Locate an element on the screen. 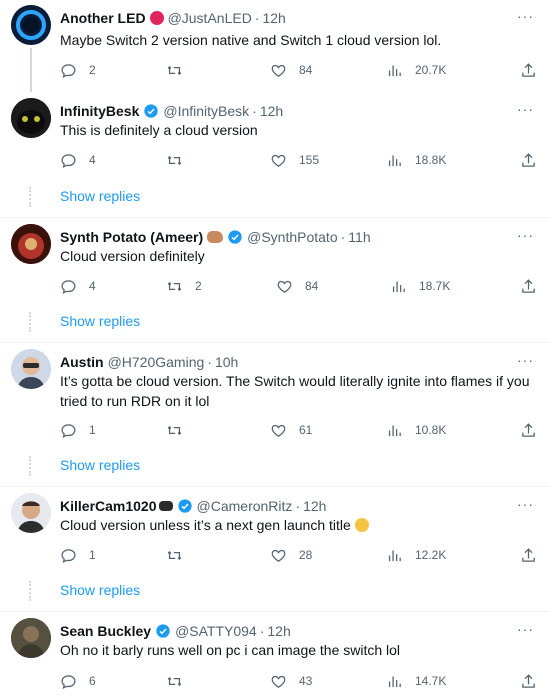  handle: @H720Gaming is located at coordinates (156, 362).